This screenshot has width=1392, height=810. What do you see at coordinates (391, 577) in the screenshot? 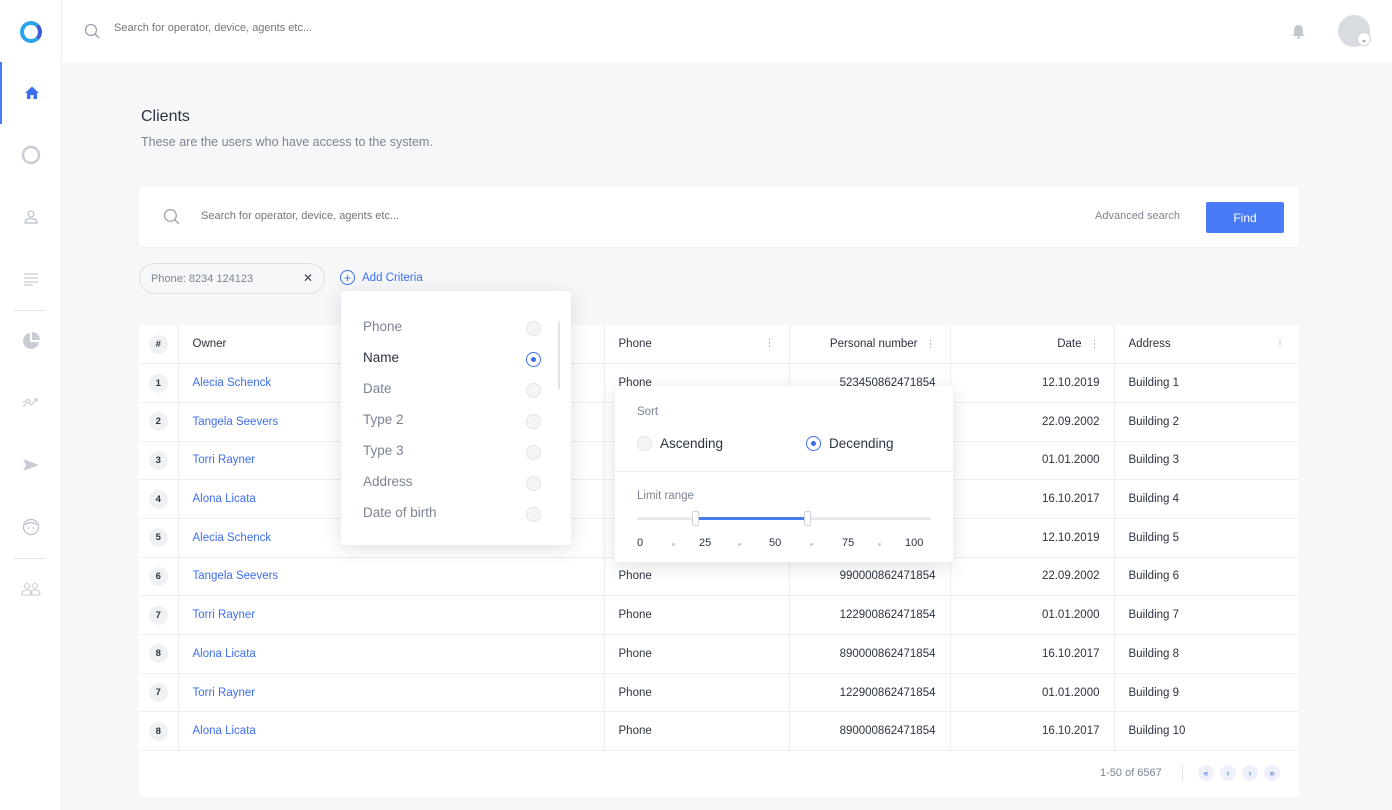
I see `owner-link: Tangela Seevers` at bounding box center [391, 577].